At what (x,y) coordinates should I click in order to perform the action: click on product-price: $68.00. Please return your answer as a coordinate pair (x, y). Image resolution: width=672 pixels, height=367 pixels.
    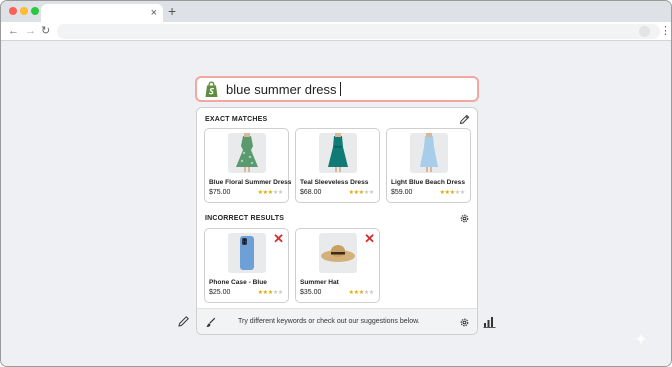
    Looking at the image, I should click on (311, 192).